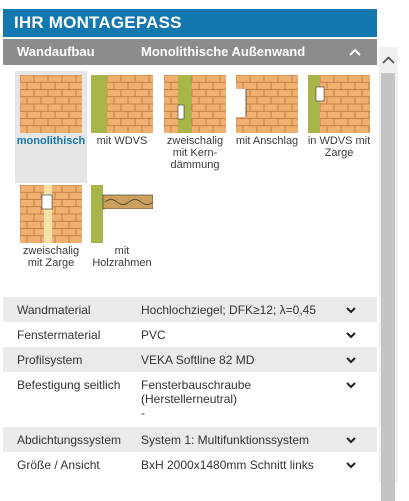  Describe the element at coordinates (223, 51) in the screenshot. I see `section-value: Monolithische Außenwand` at that location.